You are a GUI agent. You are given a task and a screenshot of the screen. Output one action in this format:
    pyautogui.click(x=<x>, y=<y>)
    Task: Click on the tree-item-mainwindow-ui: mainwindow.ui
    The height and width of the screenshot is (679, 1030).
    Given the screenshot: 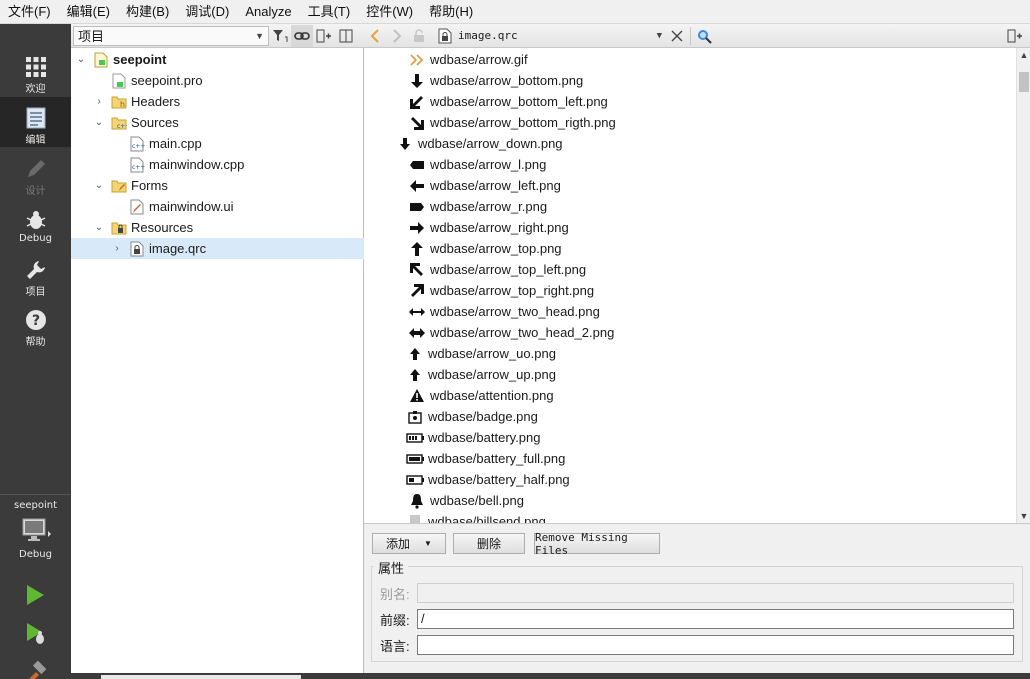 What is the action you would take?
    pyautogui.click(x=217, y=206)
    